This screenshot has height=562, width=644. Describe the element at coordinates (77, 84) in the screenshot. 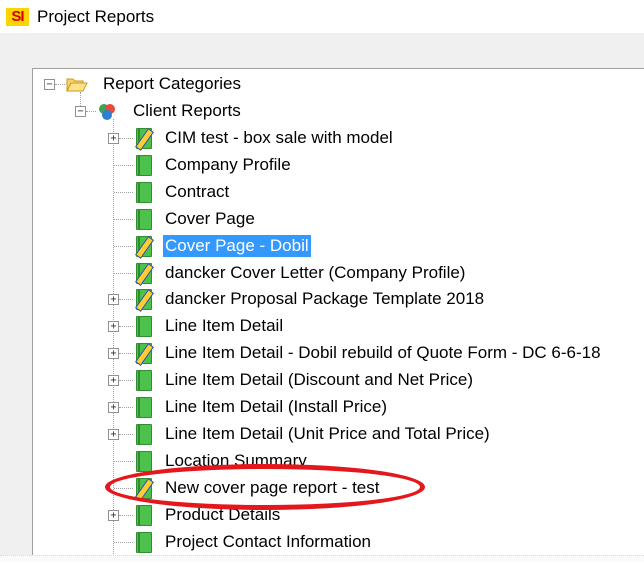

I see `folder-open-icon` at that location.